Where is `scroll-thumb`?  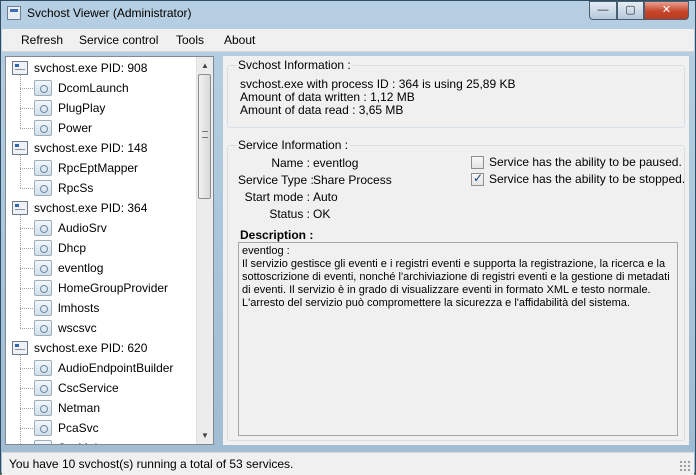
scroll-thumb is located at coordinates (204, 136).